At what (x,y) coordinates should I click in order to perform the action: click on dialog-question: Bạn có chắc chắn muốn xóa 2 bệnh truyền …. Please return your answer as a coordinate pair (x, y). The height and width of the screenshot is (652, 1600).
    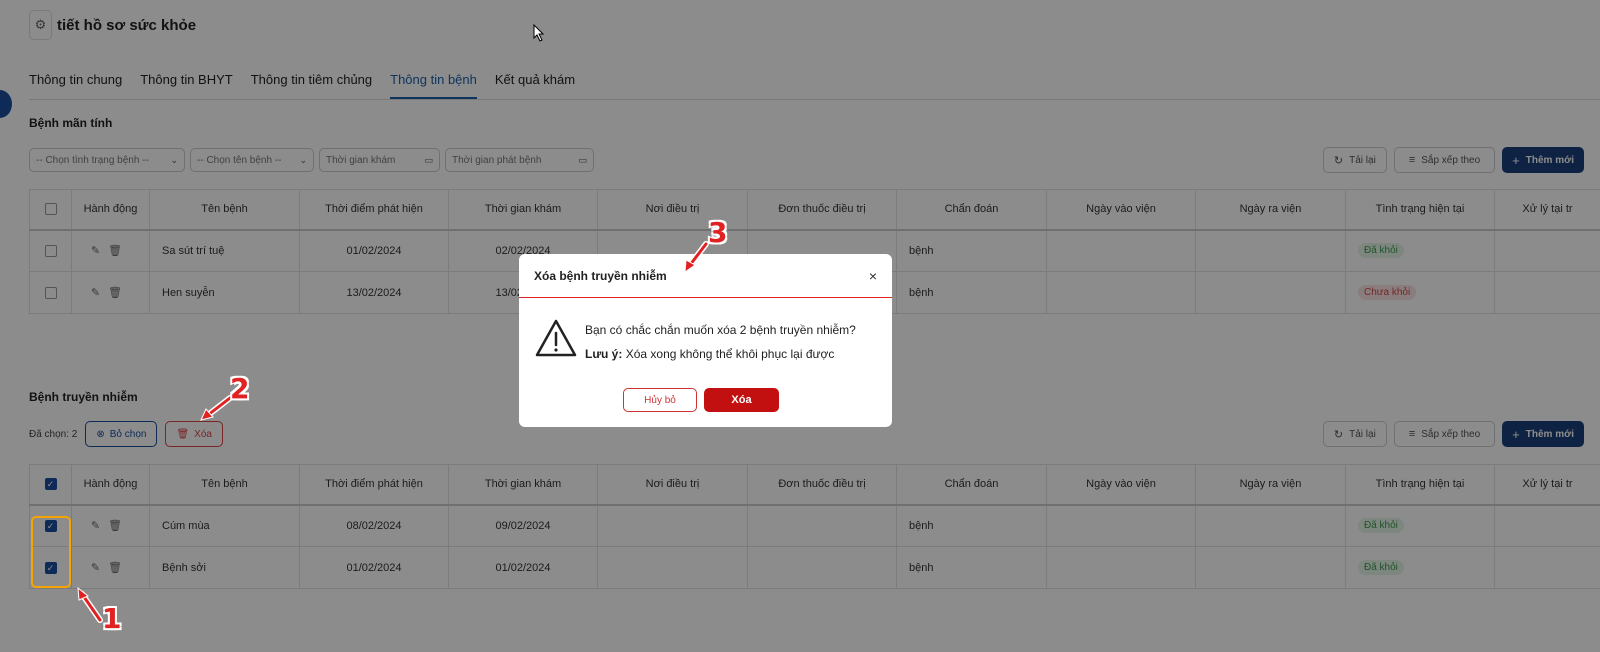
    Looking at the image, I should click on (720, 330).